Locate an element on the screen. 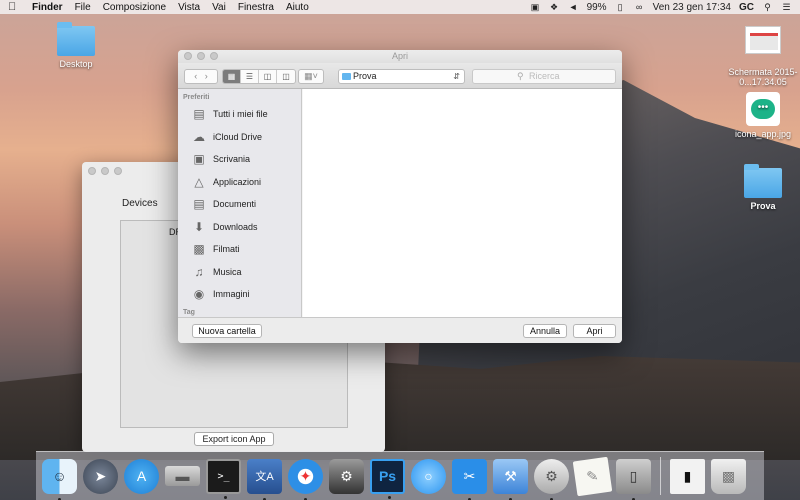 Image resolution: width=800 pixels, height=500 pixels. new-folder-button: Nuova cartella is located at coordinates (227, 331).